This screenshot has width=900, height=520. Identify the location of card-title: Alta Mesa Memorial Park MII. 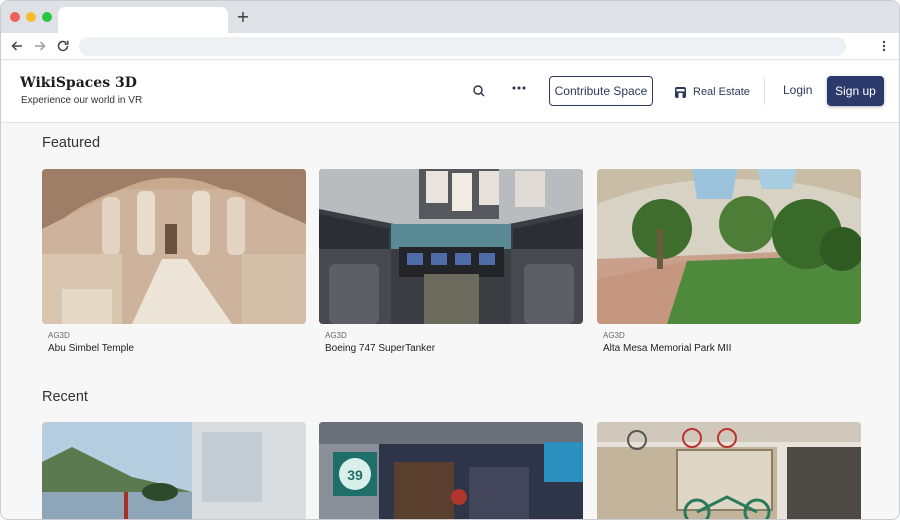
(732, 348).